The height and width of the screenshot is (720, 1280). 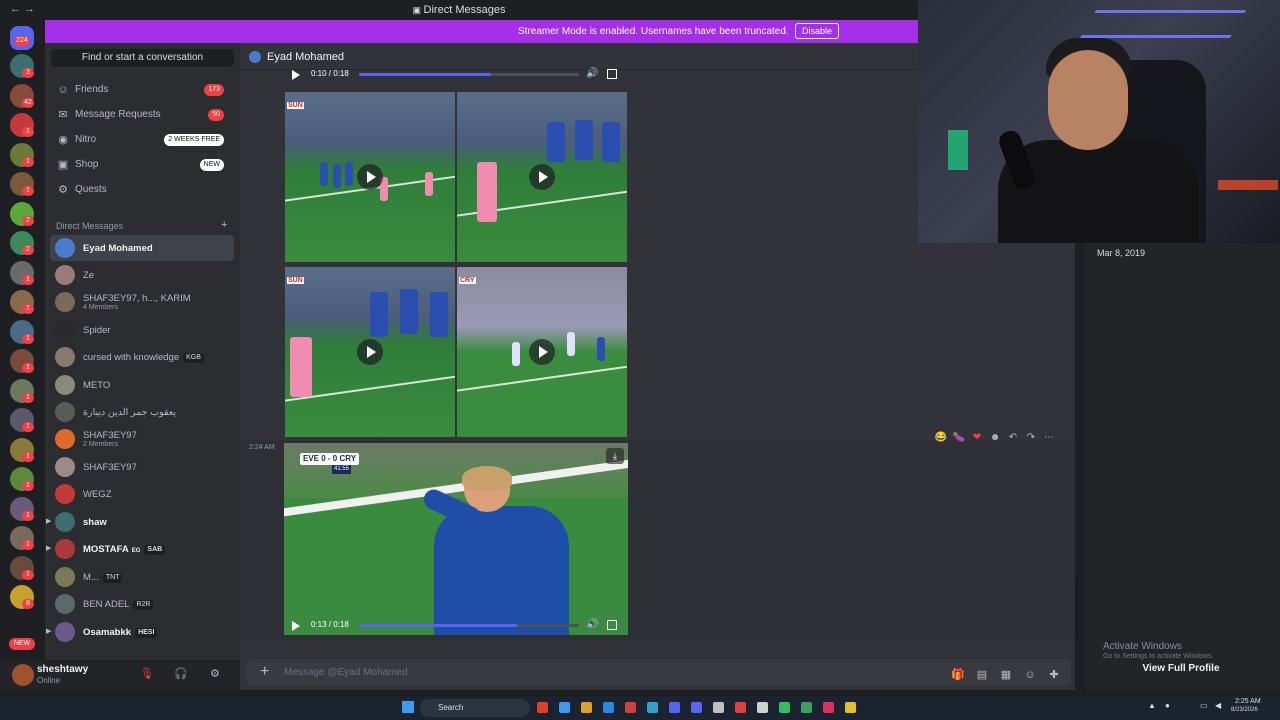 I want to click on attach-icon: +, so click(x=264, y=672).